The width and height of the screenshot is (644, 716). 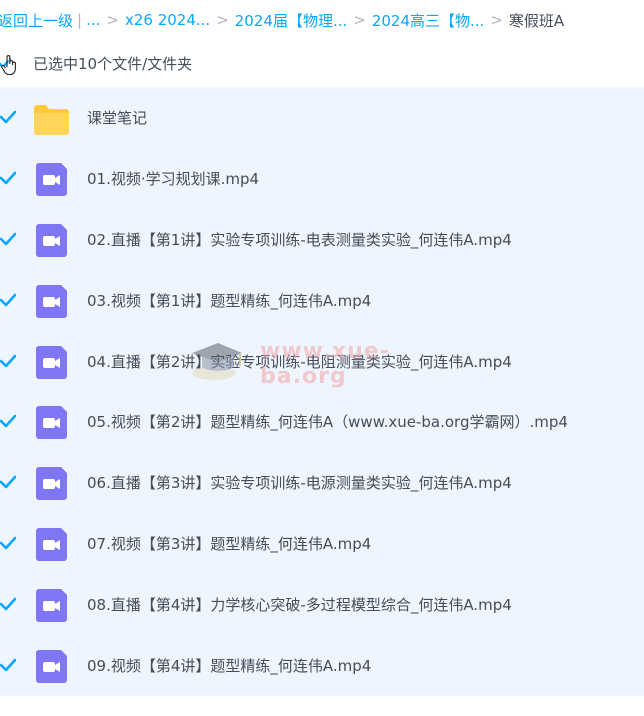 What do you see at coordinates (299, 482) in the screenshot?
I see `file-name: 06.直播【第3讲】实验专项训练-电源测量类实验_何连伟A.mp4` at bounding box center [299, 482].